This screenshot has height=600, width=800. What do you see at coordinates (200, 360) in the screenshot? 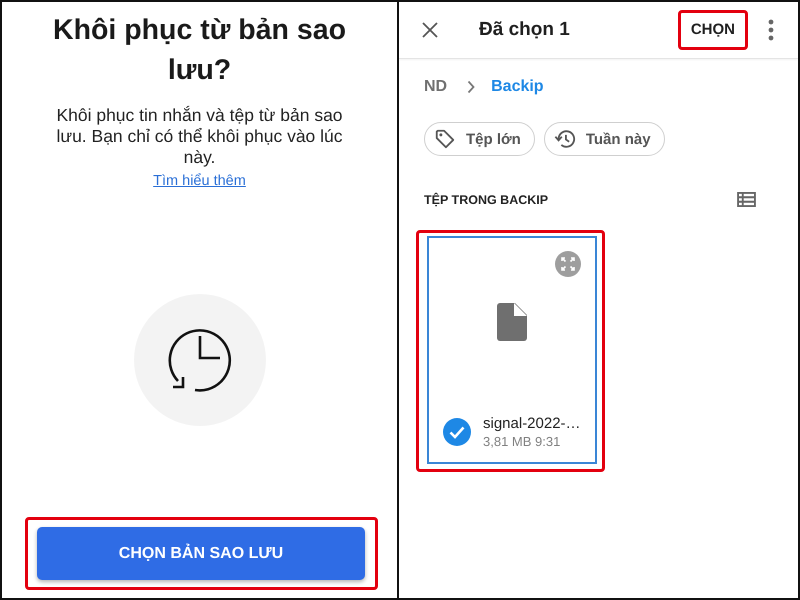
I see `clock-restore-icon` at bounding box center [200, 360].